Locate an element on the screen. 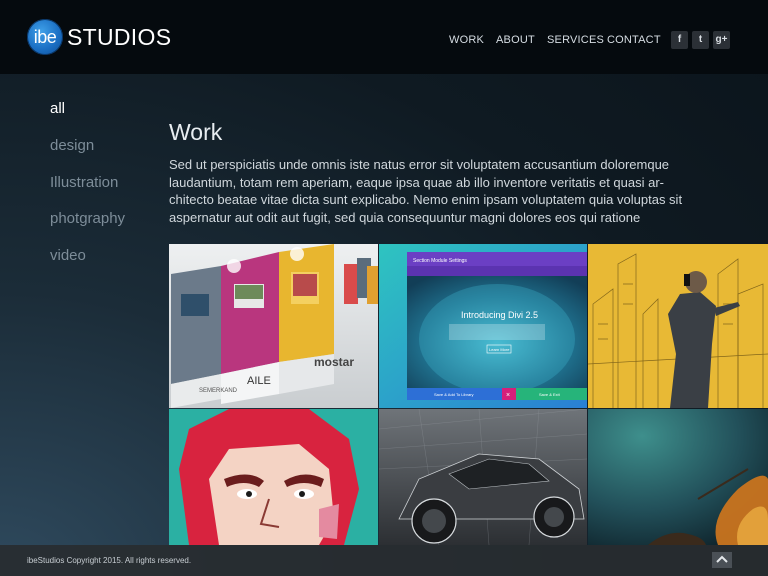  portfolio-item-brochure: SEMERKAND AILE mostar is located at coordinates (273, 326).